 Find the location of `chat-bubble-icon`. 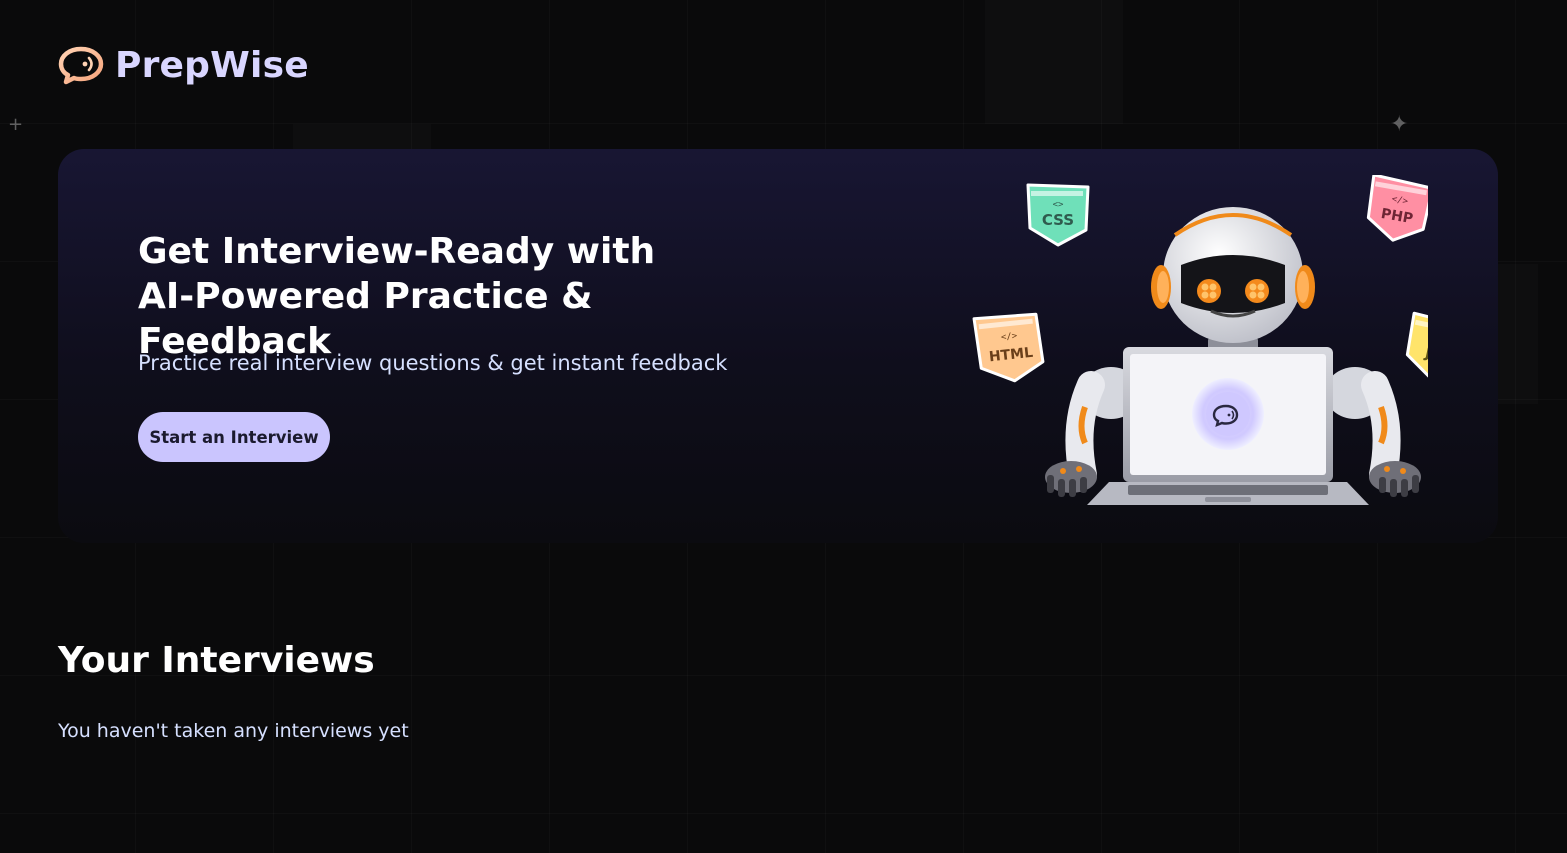

chat-bubble-icon is located at coordinates (81, 65).